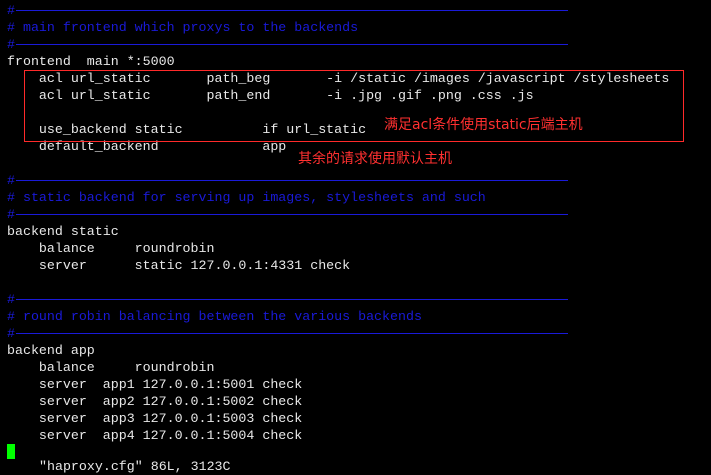  What do you see at coordinates (375, 159) in the screenshot?
I see `annotation-default-backend: 其余的请求使用默认主机` at bounding box center [375, 159].